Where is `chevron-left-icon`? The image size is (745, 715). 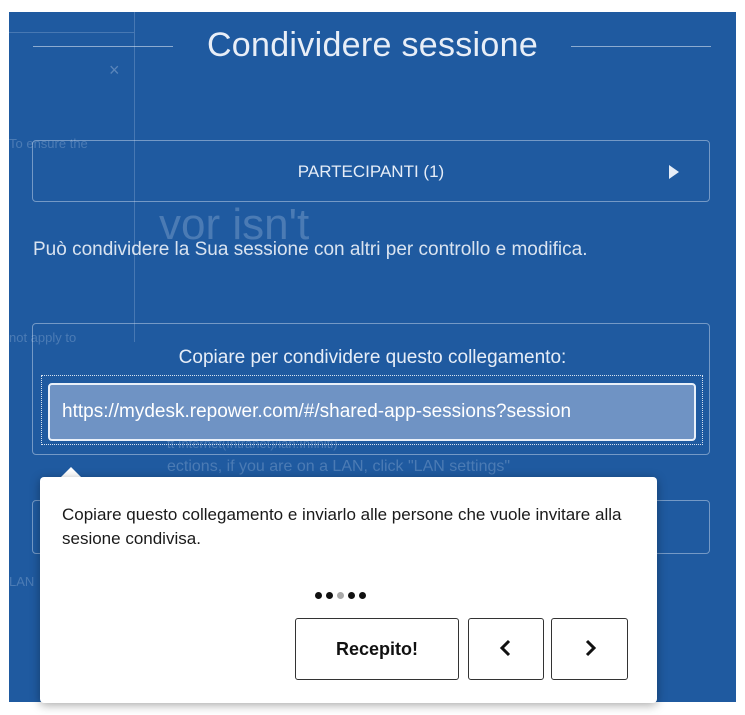
chevron-left-icon is located at coordinates (505, 647).